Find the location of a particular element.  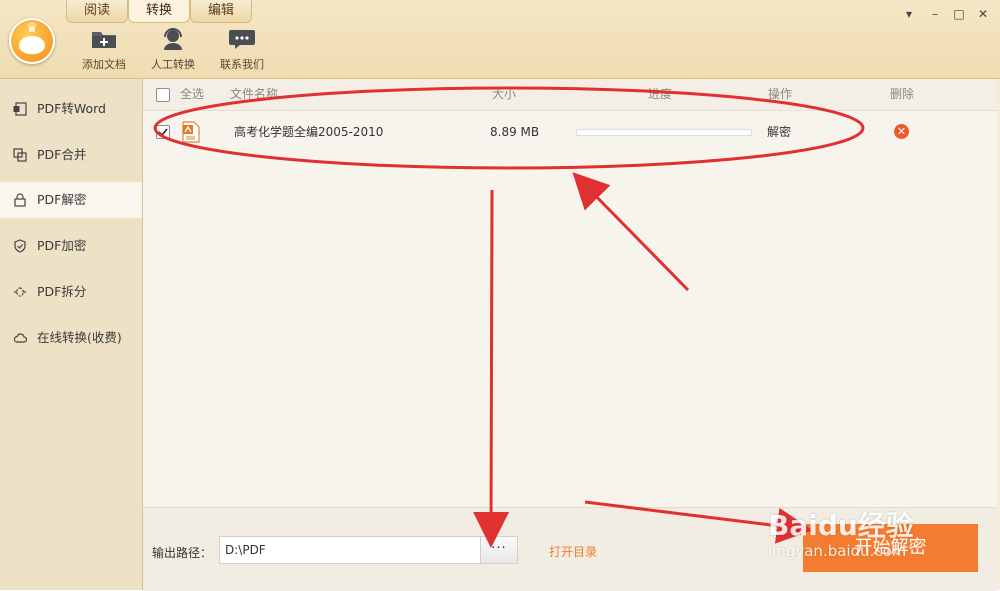

manual-convert-label: 人工转换 is located at coordinates (173, 64).